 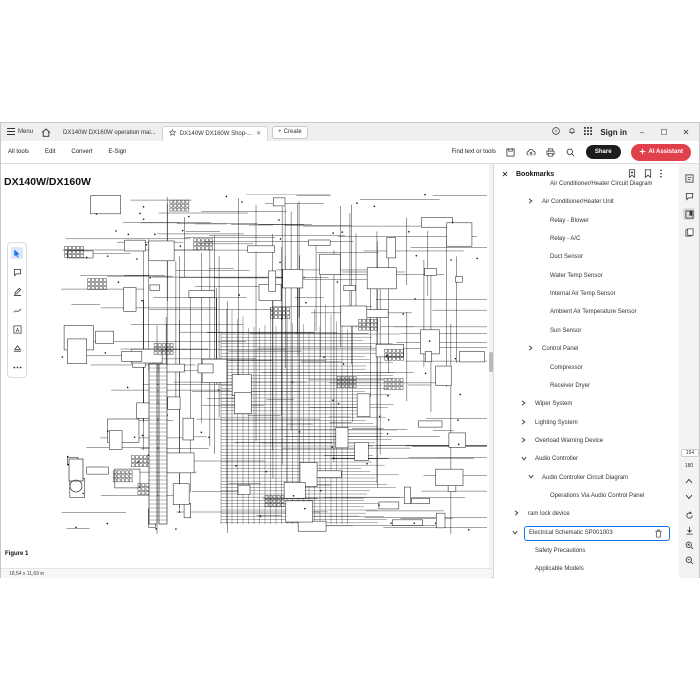 What do you see at coordinates (689, 214) in the screenshot?
I see `bookmarks-rail-icon` at bounding box center [689, 214].